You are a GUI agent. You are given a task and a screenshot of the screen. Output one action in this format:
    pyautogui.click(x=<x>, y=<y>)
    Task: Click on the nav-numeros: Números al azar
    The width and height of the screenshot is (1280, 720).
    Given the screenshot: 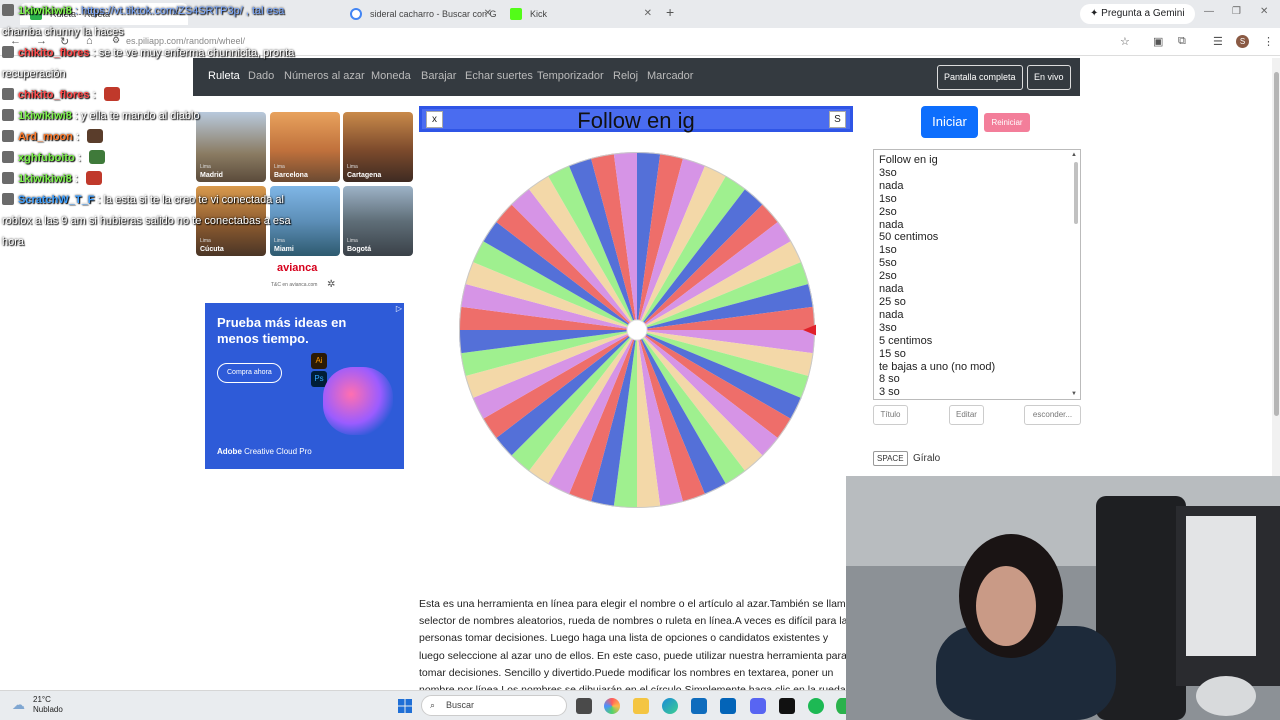 What is the action you would take?
    pyautogui.click(x=324, y=76)
    